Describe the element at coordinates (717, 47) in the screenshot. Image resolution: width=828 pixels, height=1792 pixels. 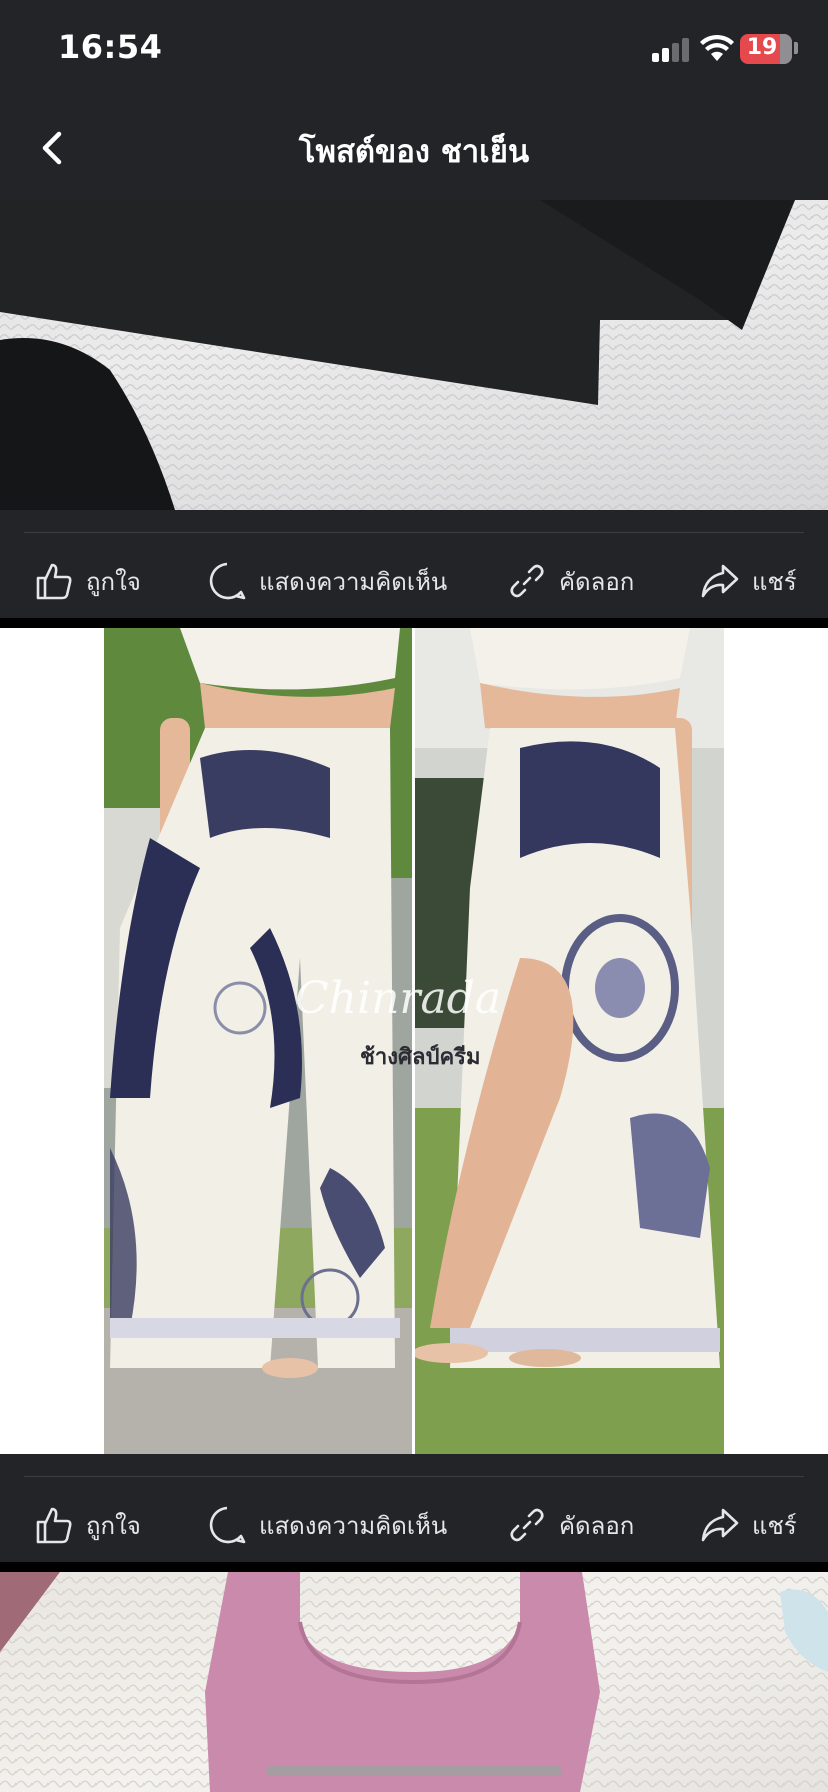
I see `wifi-icon` at that location.